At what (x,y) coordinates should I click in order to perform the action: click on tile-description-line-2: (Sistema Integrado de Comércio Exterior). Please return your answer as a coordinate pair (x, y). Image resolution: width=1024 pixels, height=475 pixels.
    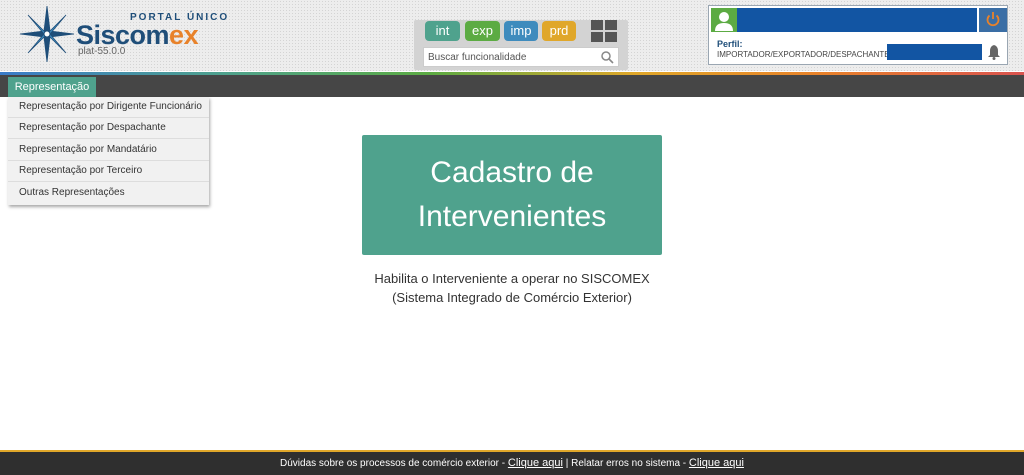
    Looking at the image, I should click on (512, 297).